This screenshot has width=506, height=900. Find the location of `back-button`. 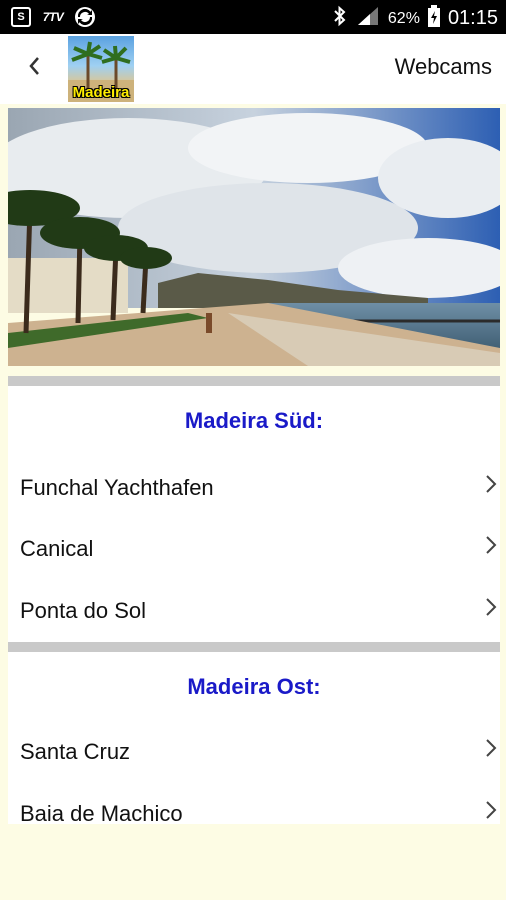

back-button is located at coordinates (34, 69).